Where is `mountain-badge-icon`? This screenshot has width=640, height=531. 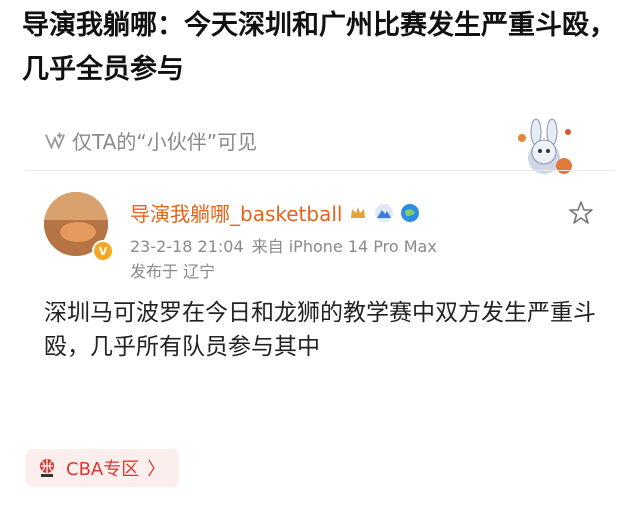 mountain-badge-icon is located at coordinates (384, 212).